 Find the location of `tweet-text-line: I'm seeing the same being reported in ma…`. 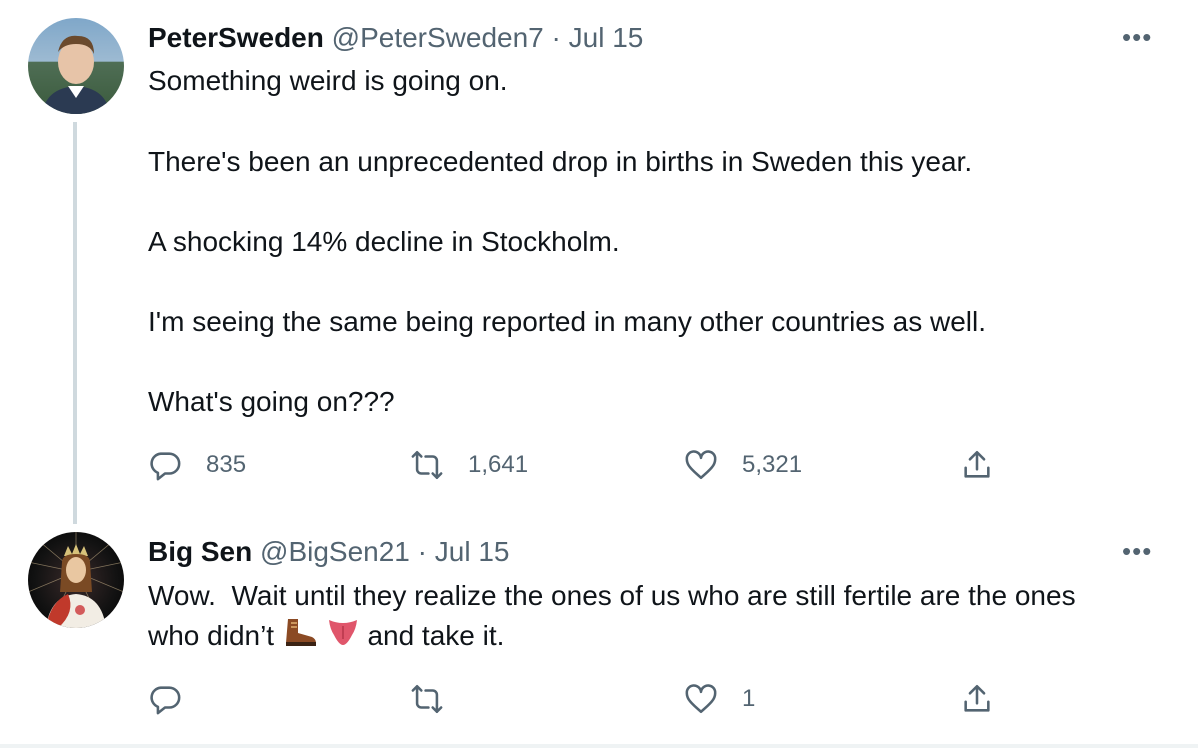

tweet-text-line: I'm seeing the same being reported in ma… is located at coordinates (567, 321).